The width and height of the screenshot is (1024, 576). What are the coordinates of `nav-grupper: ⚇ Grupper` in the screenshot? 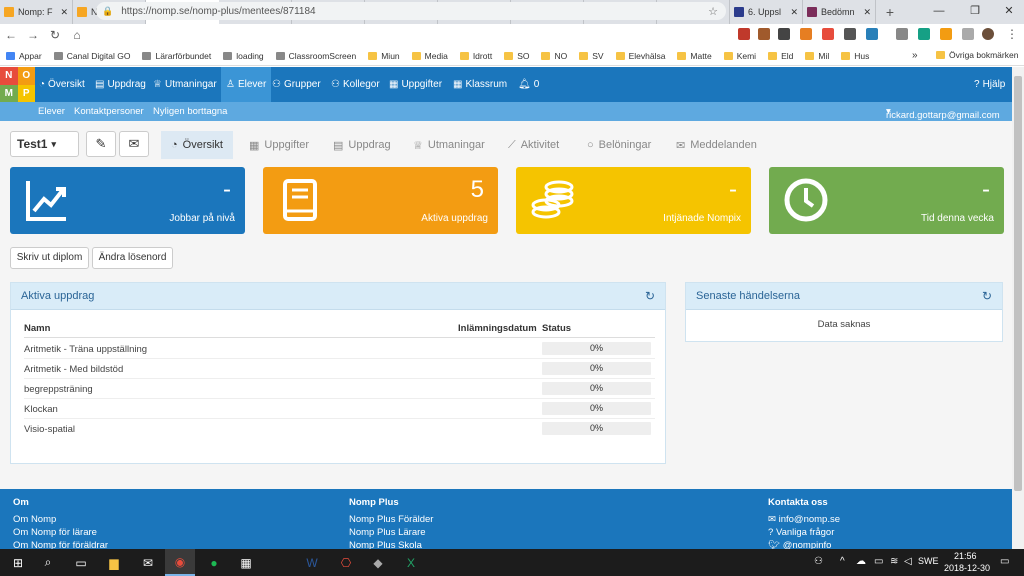 It's located at (296, 84).